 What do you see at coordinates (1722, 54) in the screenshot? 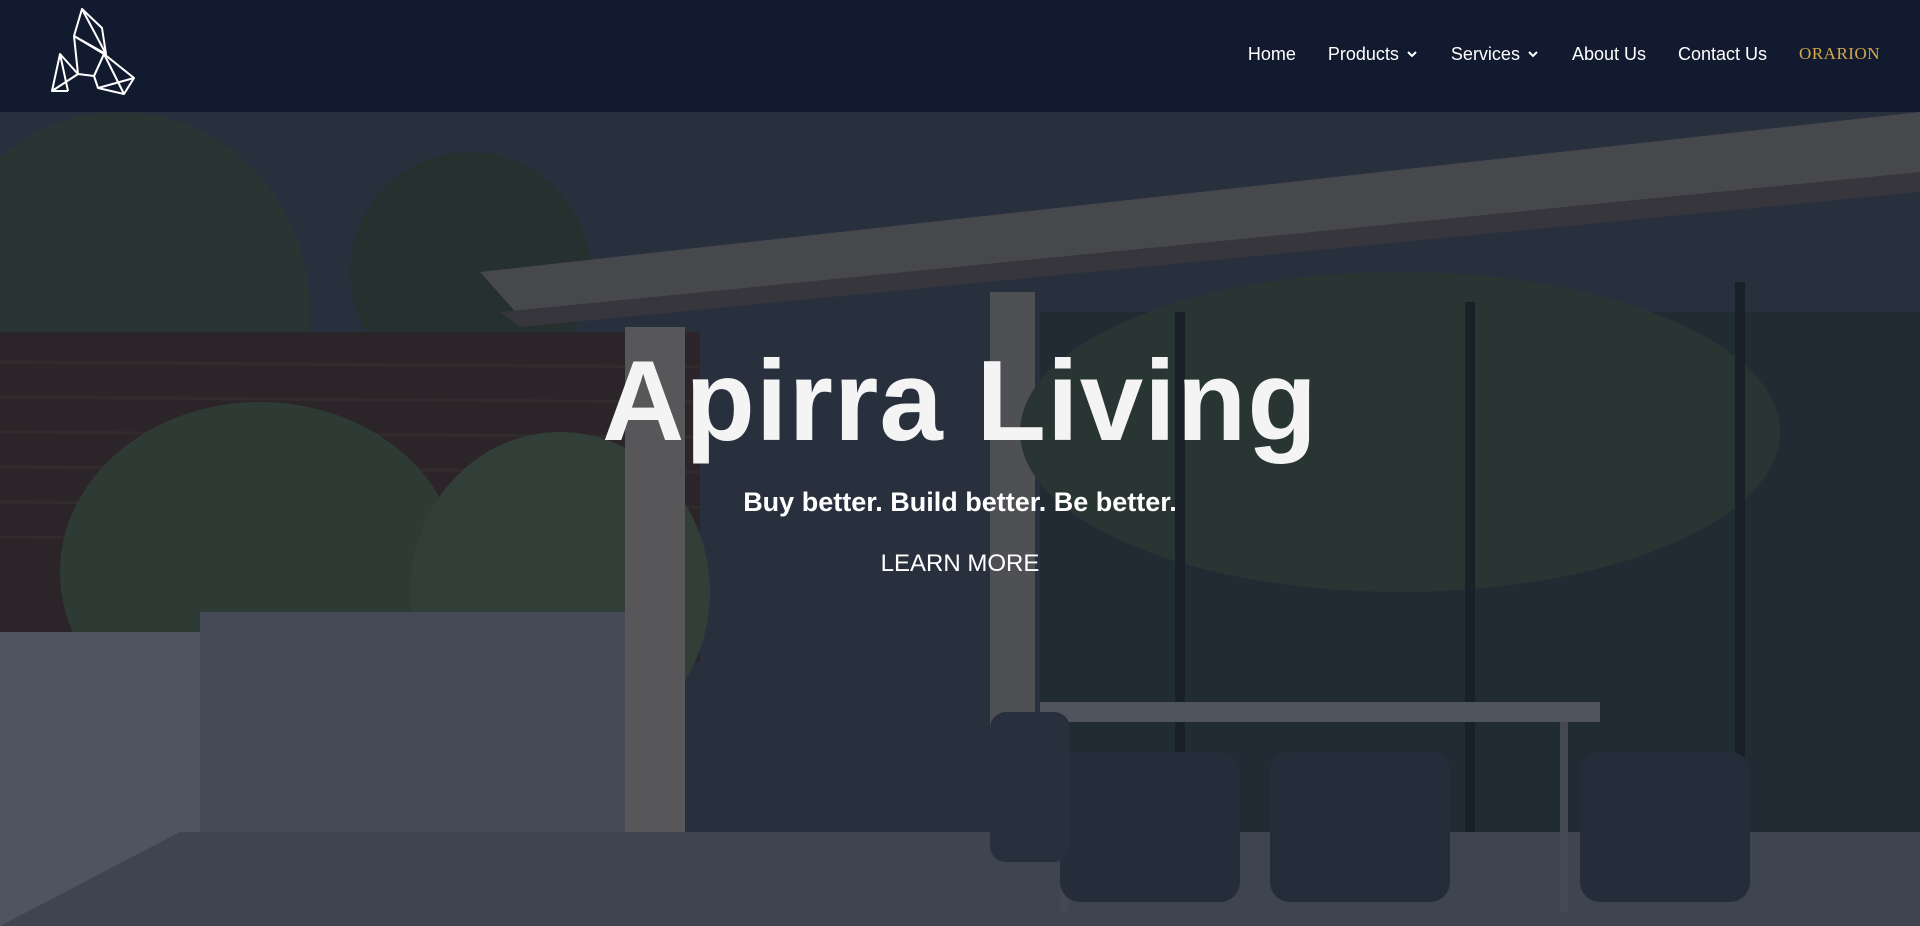
I see `nav-contact: Contact Us` at bounding box center [1722, 54].